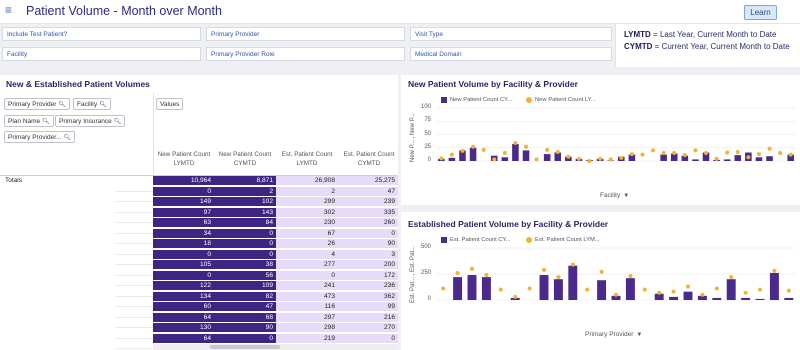 The width and height of the screenshot is (800, 350). I want to click on table-row: 64 0 219 0, so click(199, 338).